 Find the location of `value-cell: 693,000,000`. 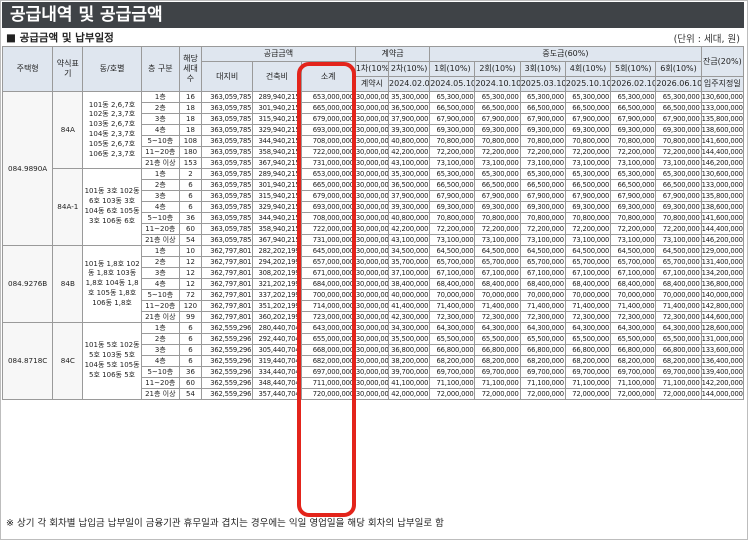

value-cell: 693,000,000 is located at coordinates (328, 130).